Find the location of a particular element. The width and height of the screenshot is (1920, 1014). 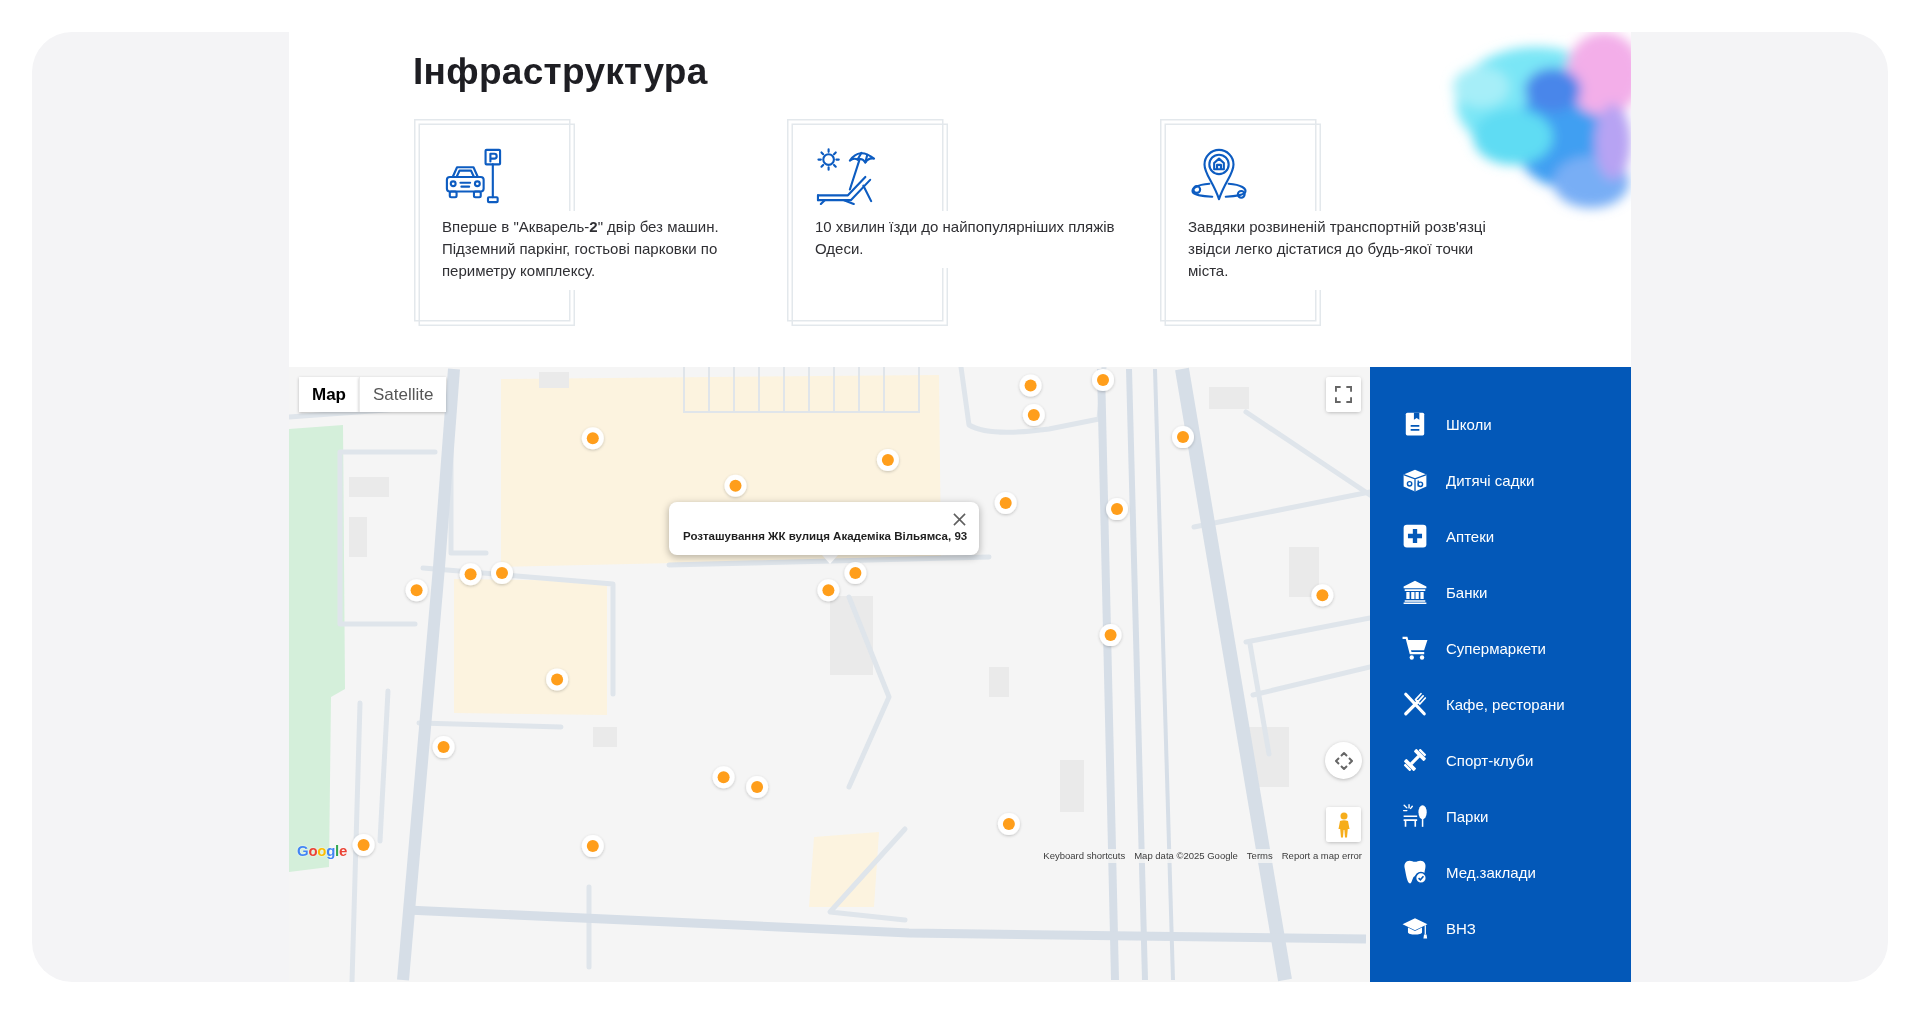

map-footer-link: Keyboard shortcuts is located at coordinates (1084, 856).